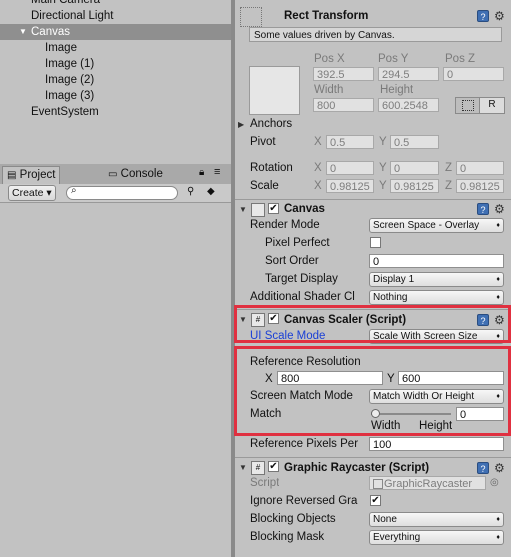 This screenshot has width=511, height=557. Describe the element at coordinates (473, 74) in the screenshot. I see `pos-z-field: 0` at that location.